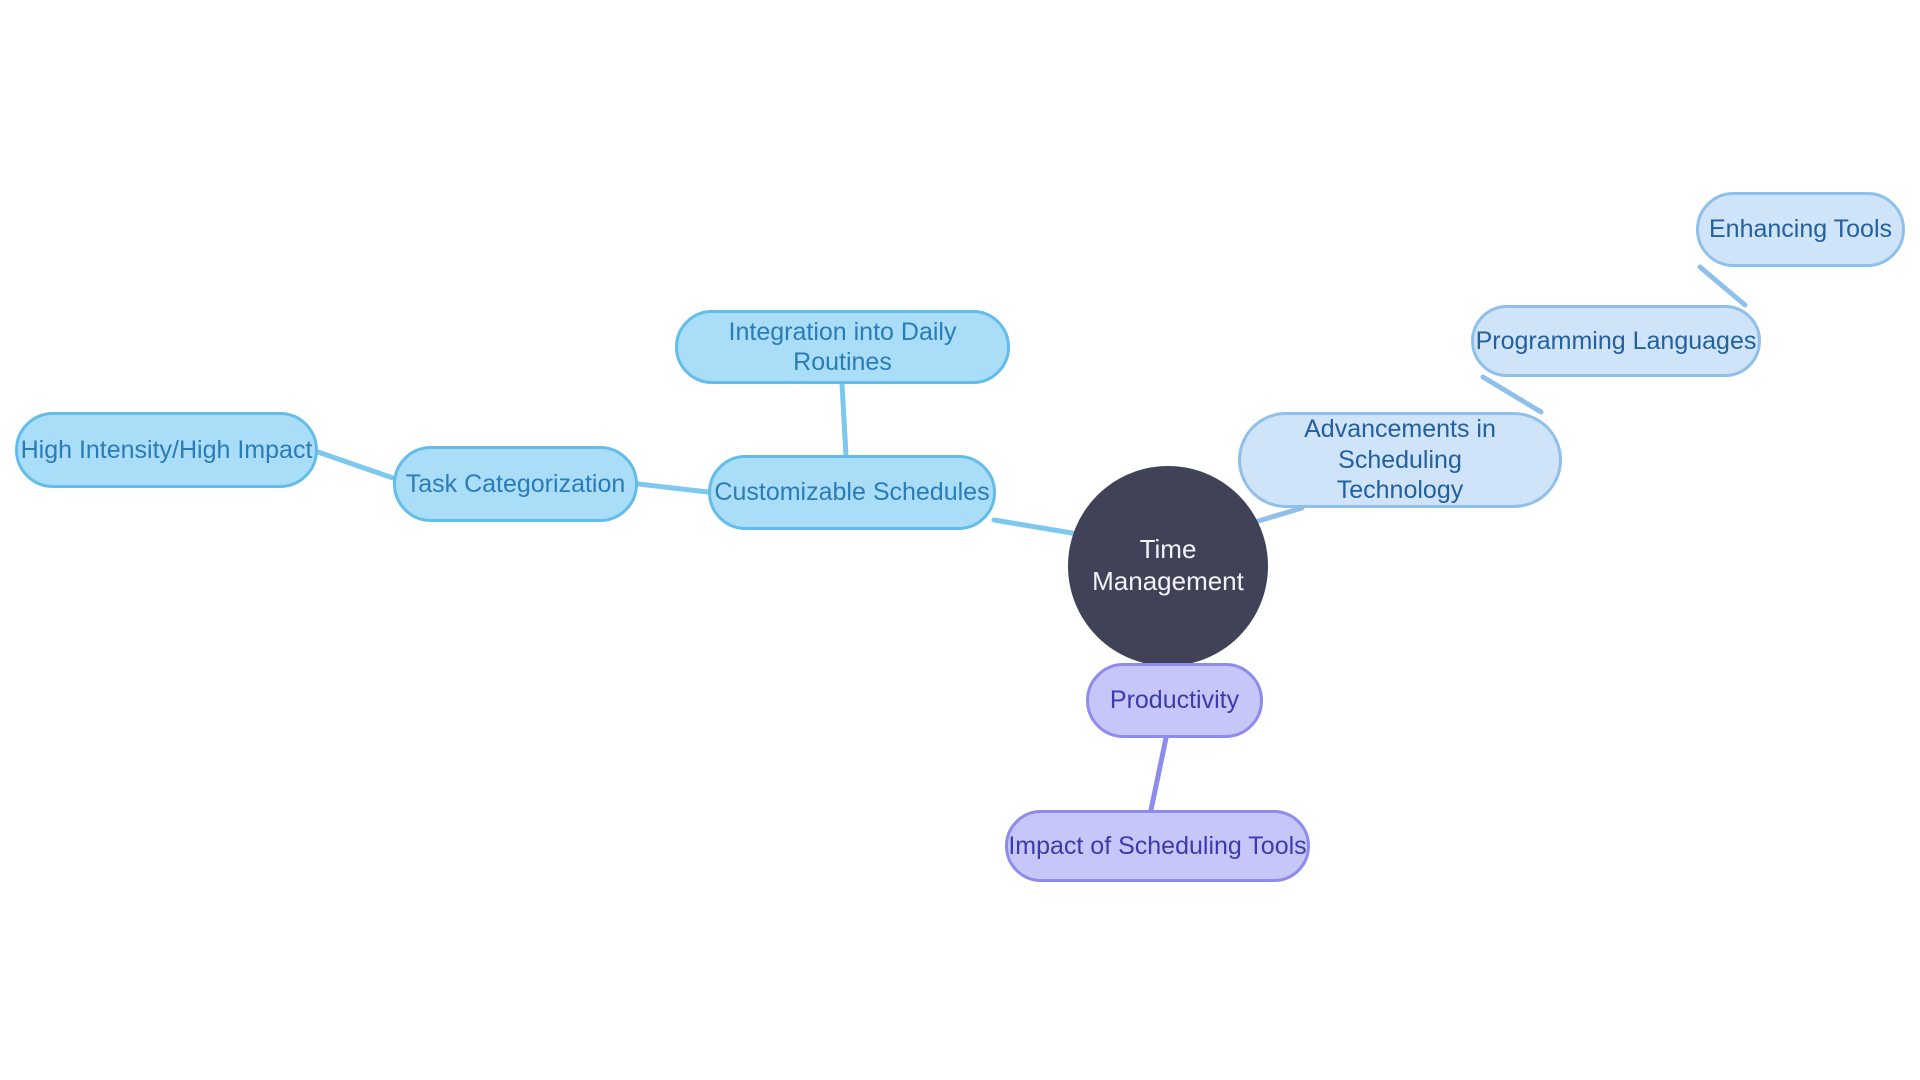 Image resolution: width=1920 pixels, height=1080 pixels. Describe the element at coordinates (1278, 515) in the screenshot. I see `edge-root-to-advancements-scheduling-technology` at that location.